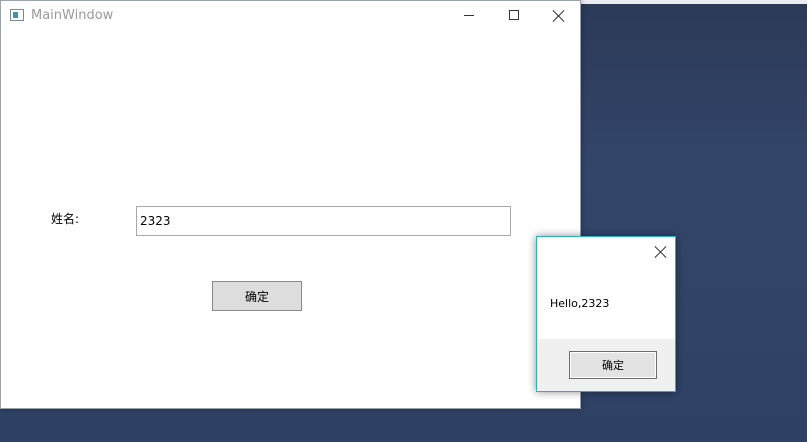  I want to click on name-input, so click(323, 221).